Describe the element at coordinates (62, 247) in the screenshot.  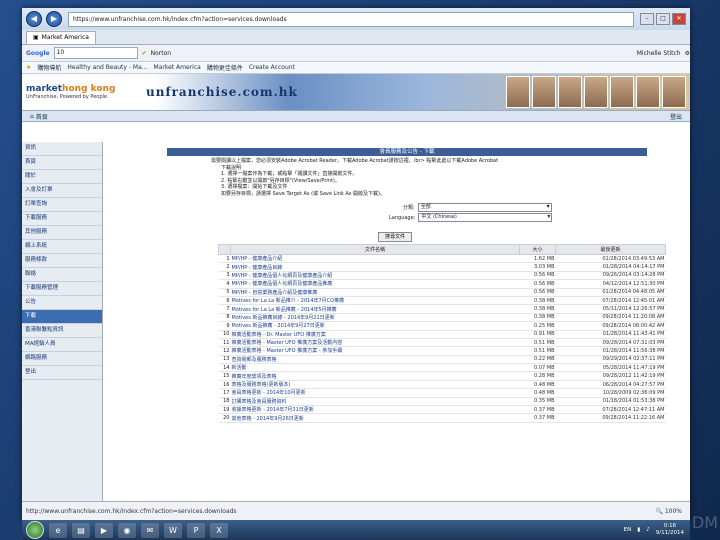
I see `sidebar-item: 網上系統` at that location.